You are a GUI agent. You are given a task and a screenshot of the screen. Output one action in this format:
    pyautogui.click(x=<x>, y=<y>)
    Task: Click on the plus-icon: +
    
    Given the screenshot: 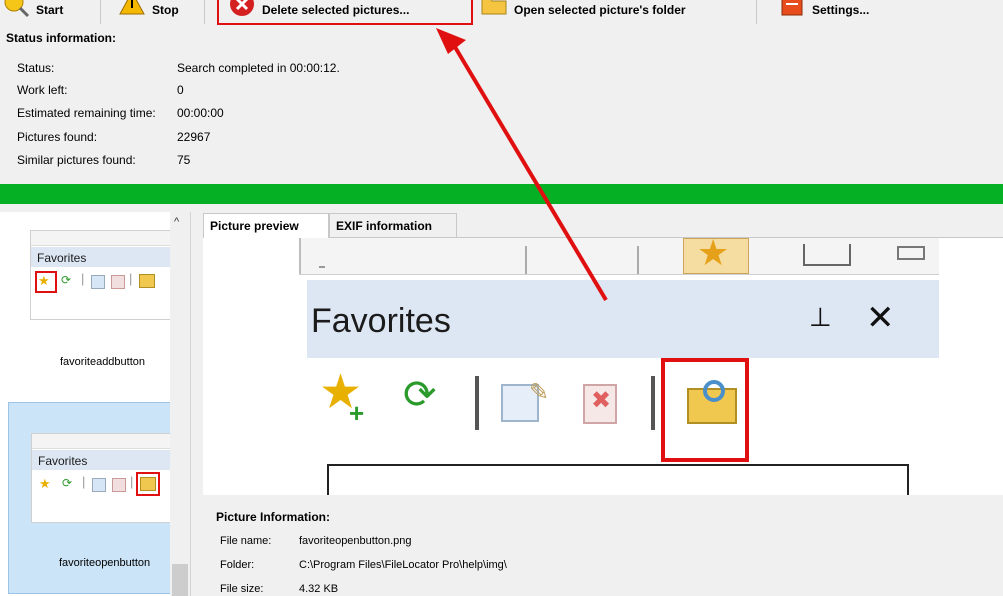 What is the action you would take?
    pyautogui.click(x=357, y=413)
    